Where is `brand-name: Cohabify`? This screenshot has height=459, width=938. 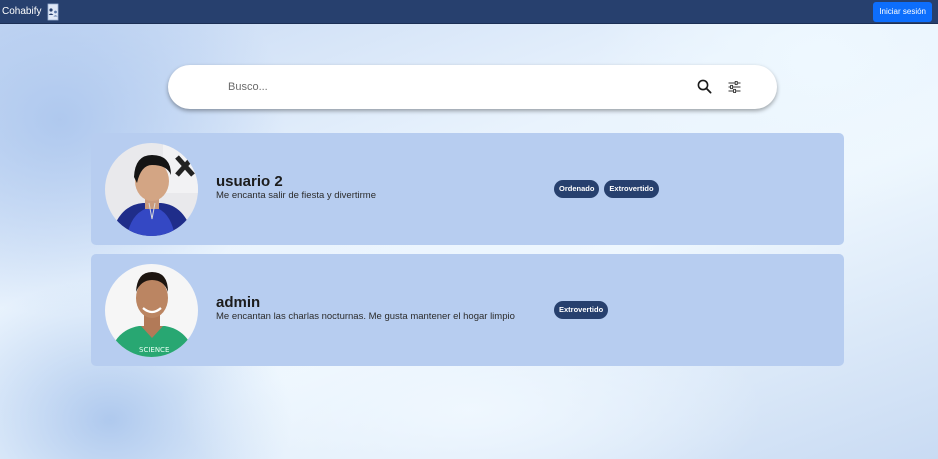 brand-name: Cohabify is located at coordinates (21, 11).